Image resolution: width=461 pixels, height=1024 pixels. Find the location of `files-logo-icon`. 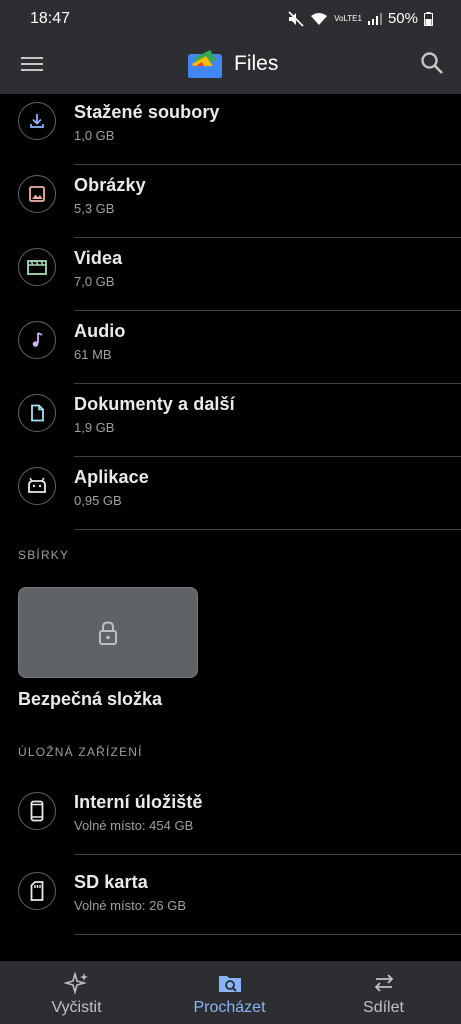

files-logo-icon is located at coordinates (205, 64).